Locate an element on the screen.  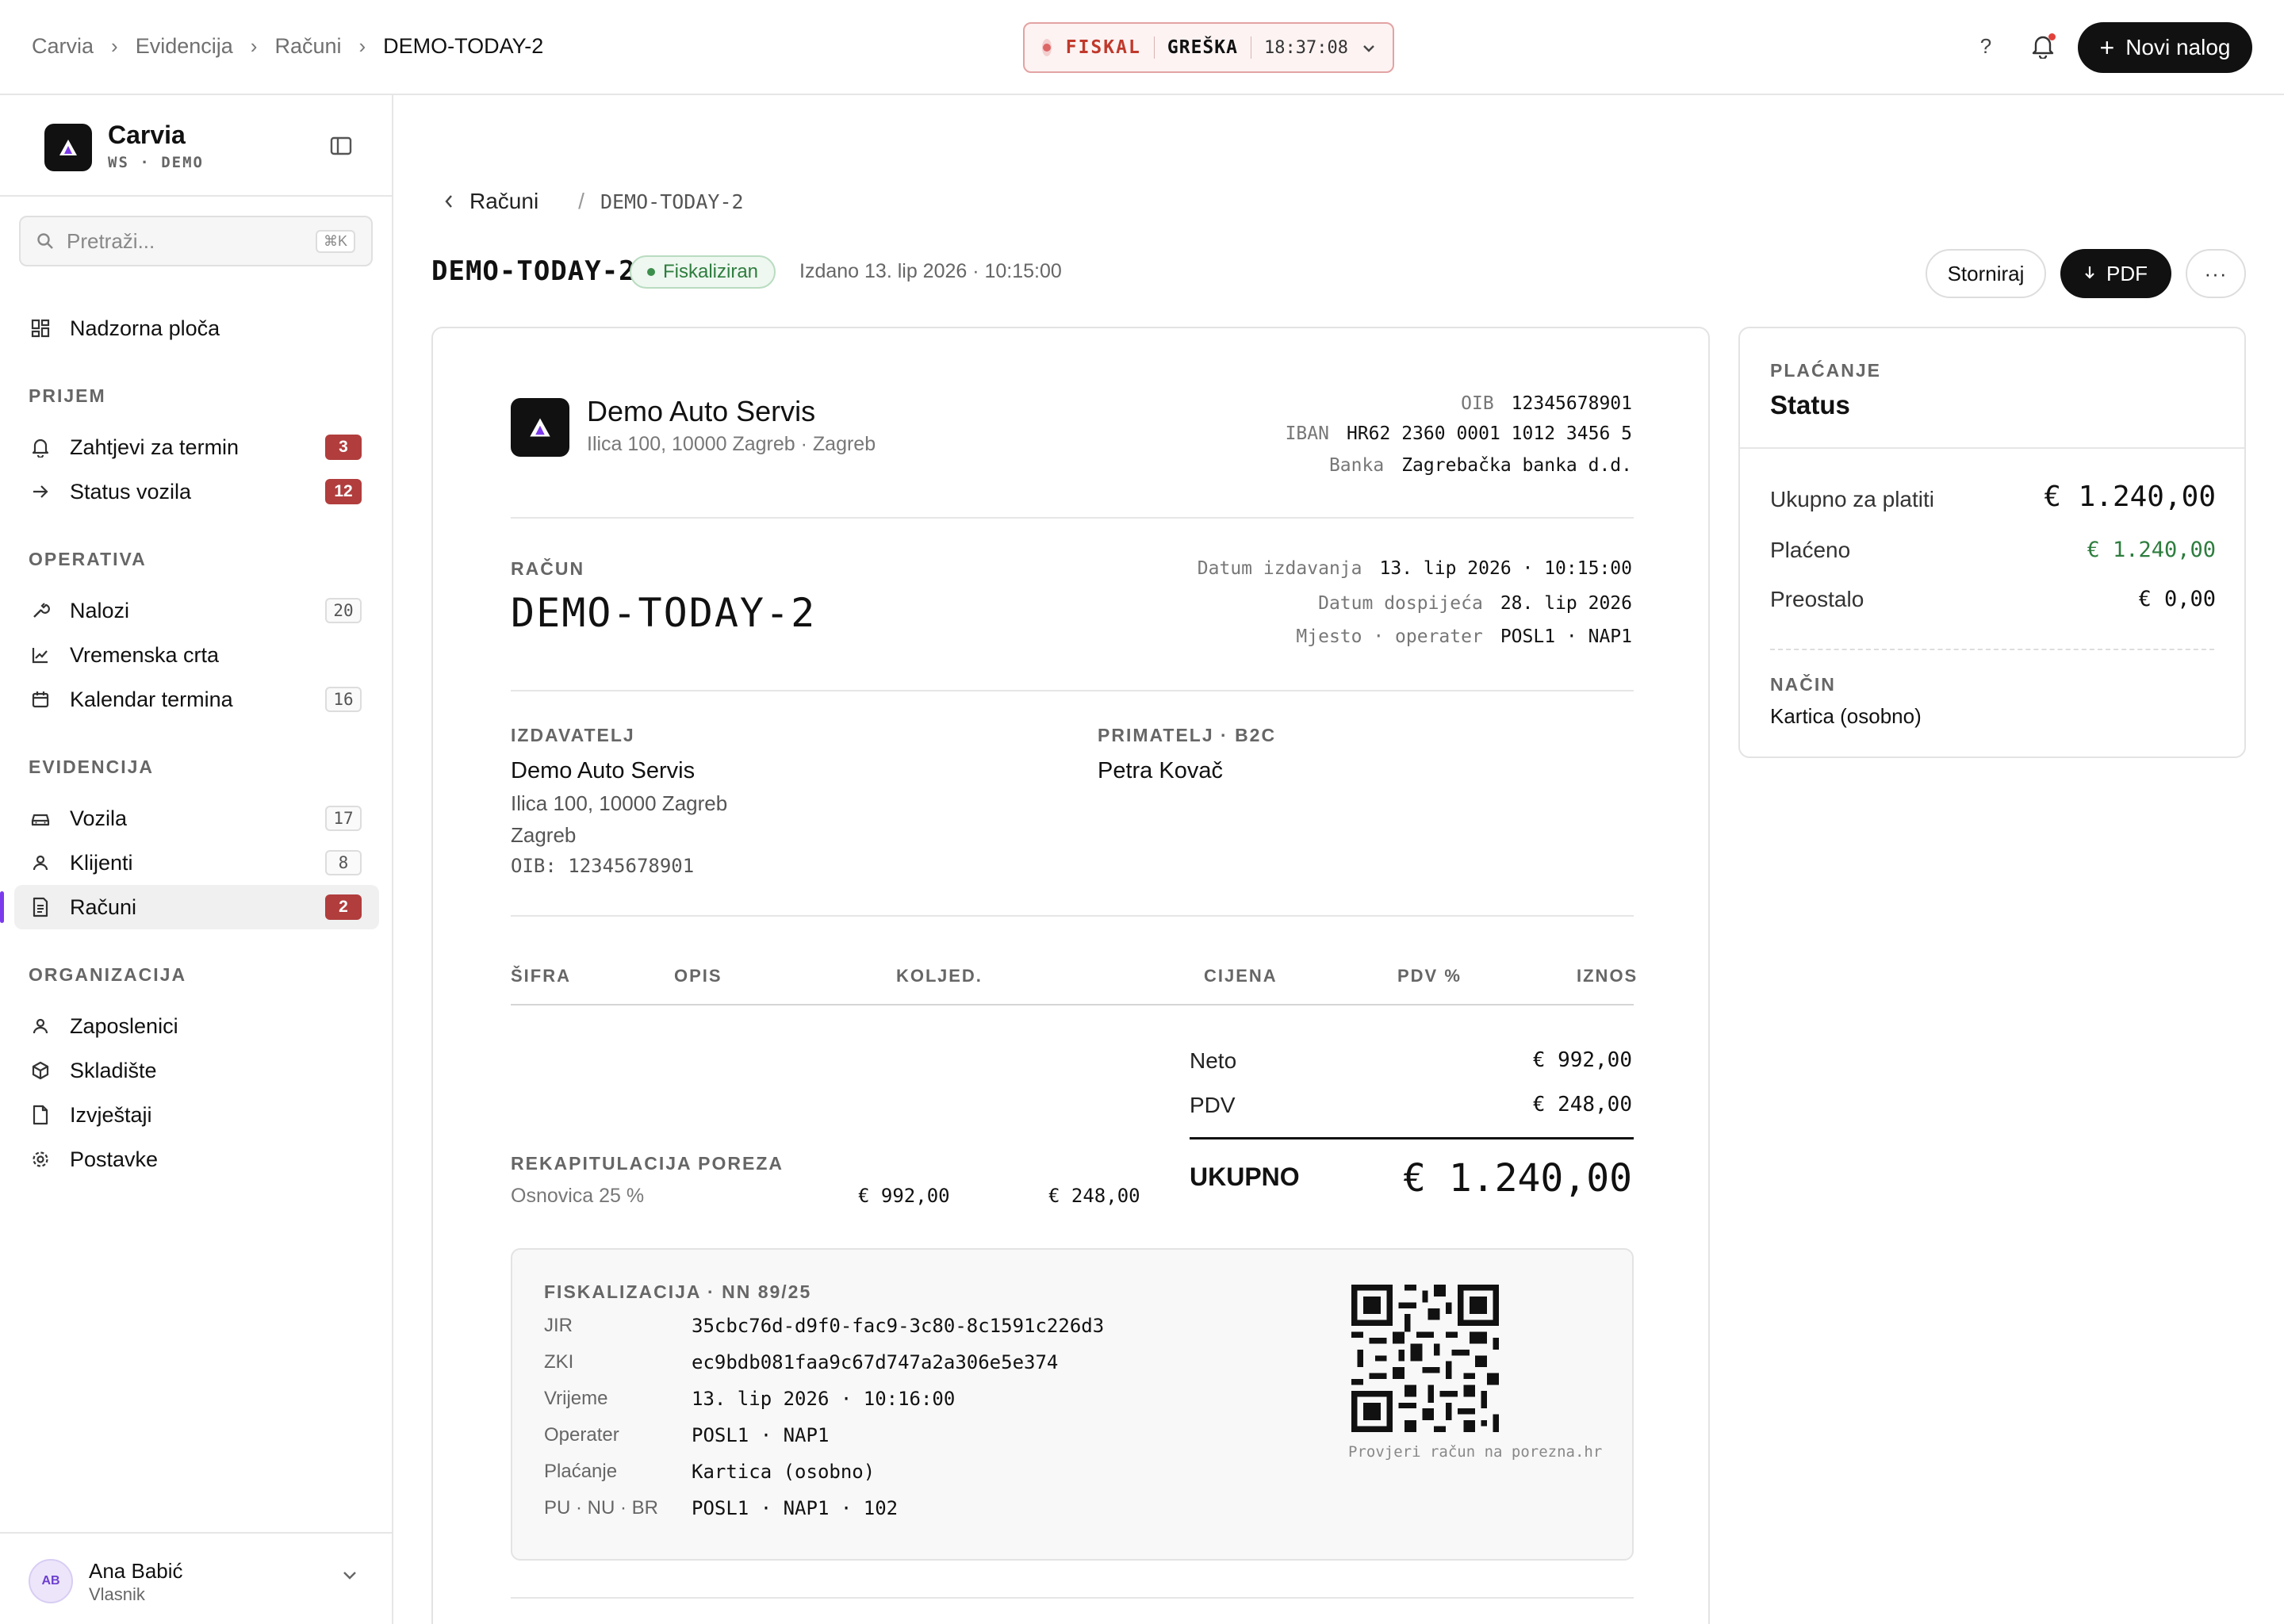
more-options-button: ··· is located at coordinates (2216, 273).